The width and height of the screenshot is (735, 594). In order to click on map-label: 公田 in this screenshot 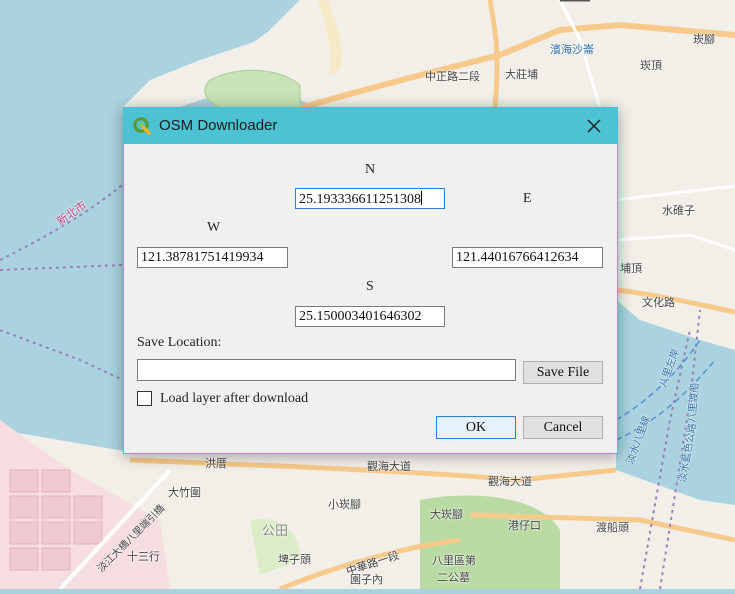, I will do `click(275, 531)`.